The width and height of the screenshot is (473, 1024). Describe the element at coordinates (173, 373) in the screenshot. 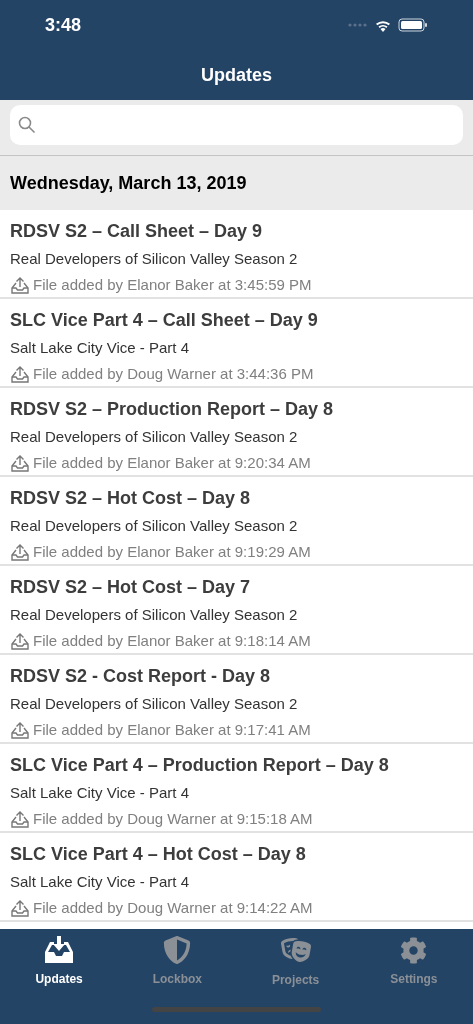

I see `update-detail: File added by Doug Warner at 3:44:36 PM` at that location.